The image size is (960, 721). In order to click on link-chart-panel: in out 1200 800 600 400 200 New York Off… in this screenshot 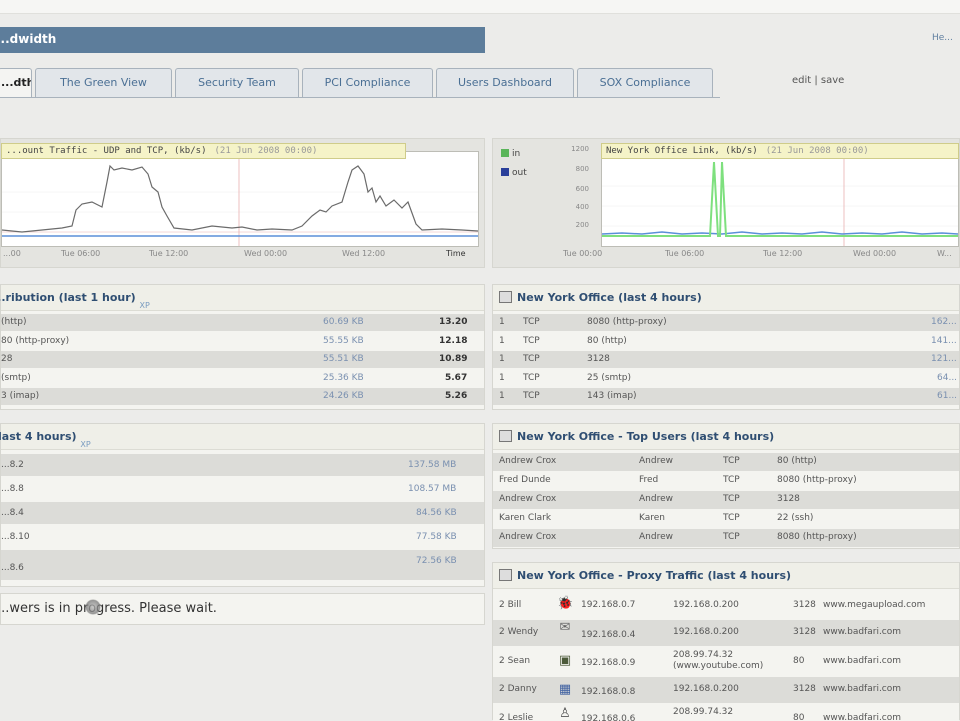, I will do `click(726, 203)`.